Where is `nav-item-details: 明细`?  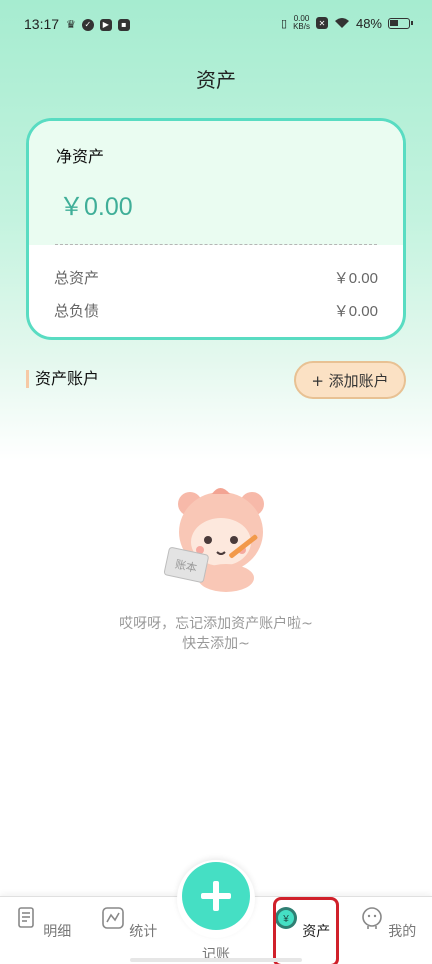 nav-item-details: 明细 is located at coordinates (43, 923).